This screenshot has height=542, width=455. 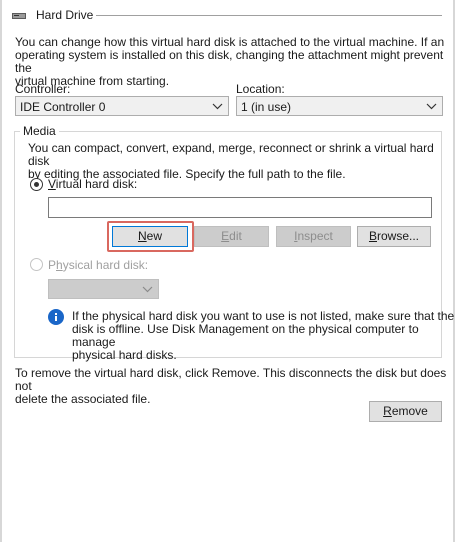 What do you see at coordinates (92, 184) in the screenshot?
I see `virtual-hard-disk-label: Virtual hard disk:` at bounding box center [92, 184].